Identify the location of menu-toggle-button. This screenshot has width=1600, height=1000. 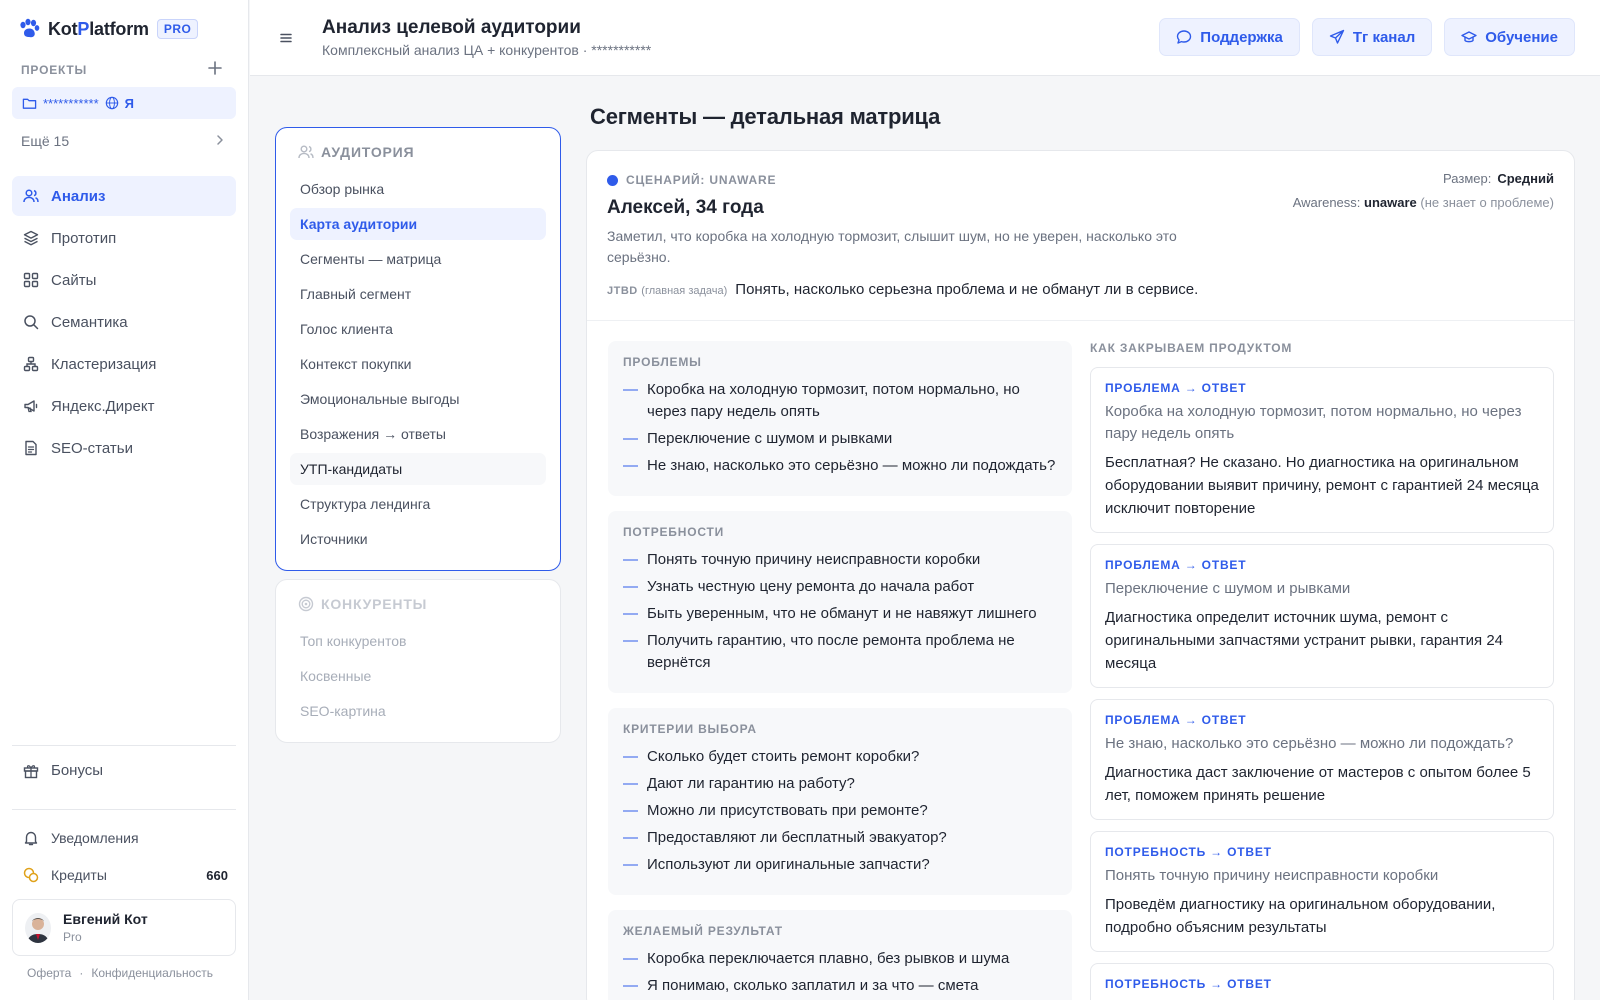
(286, 38).